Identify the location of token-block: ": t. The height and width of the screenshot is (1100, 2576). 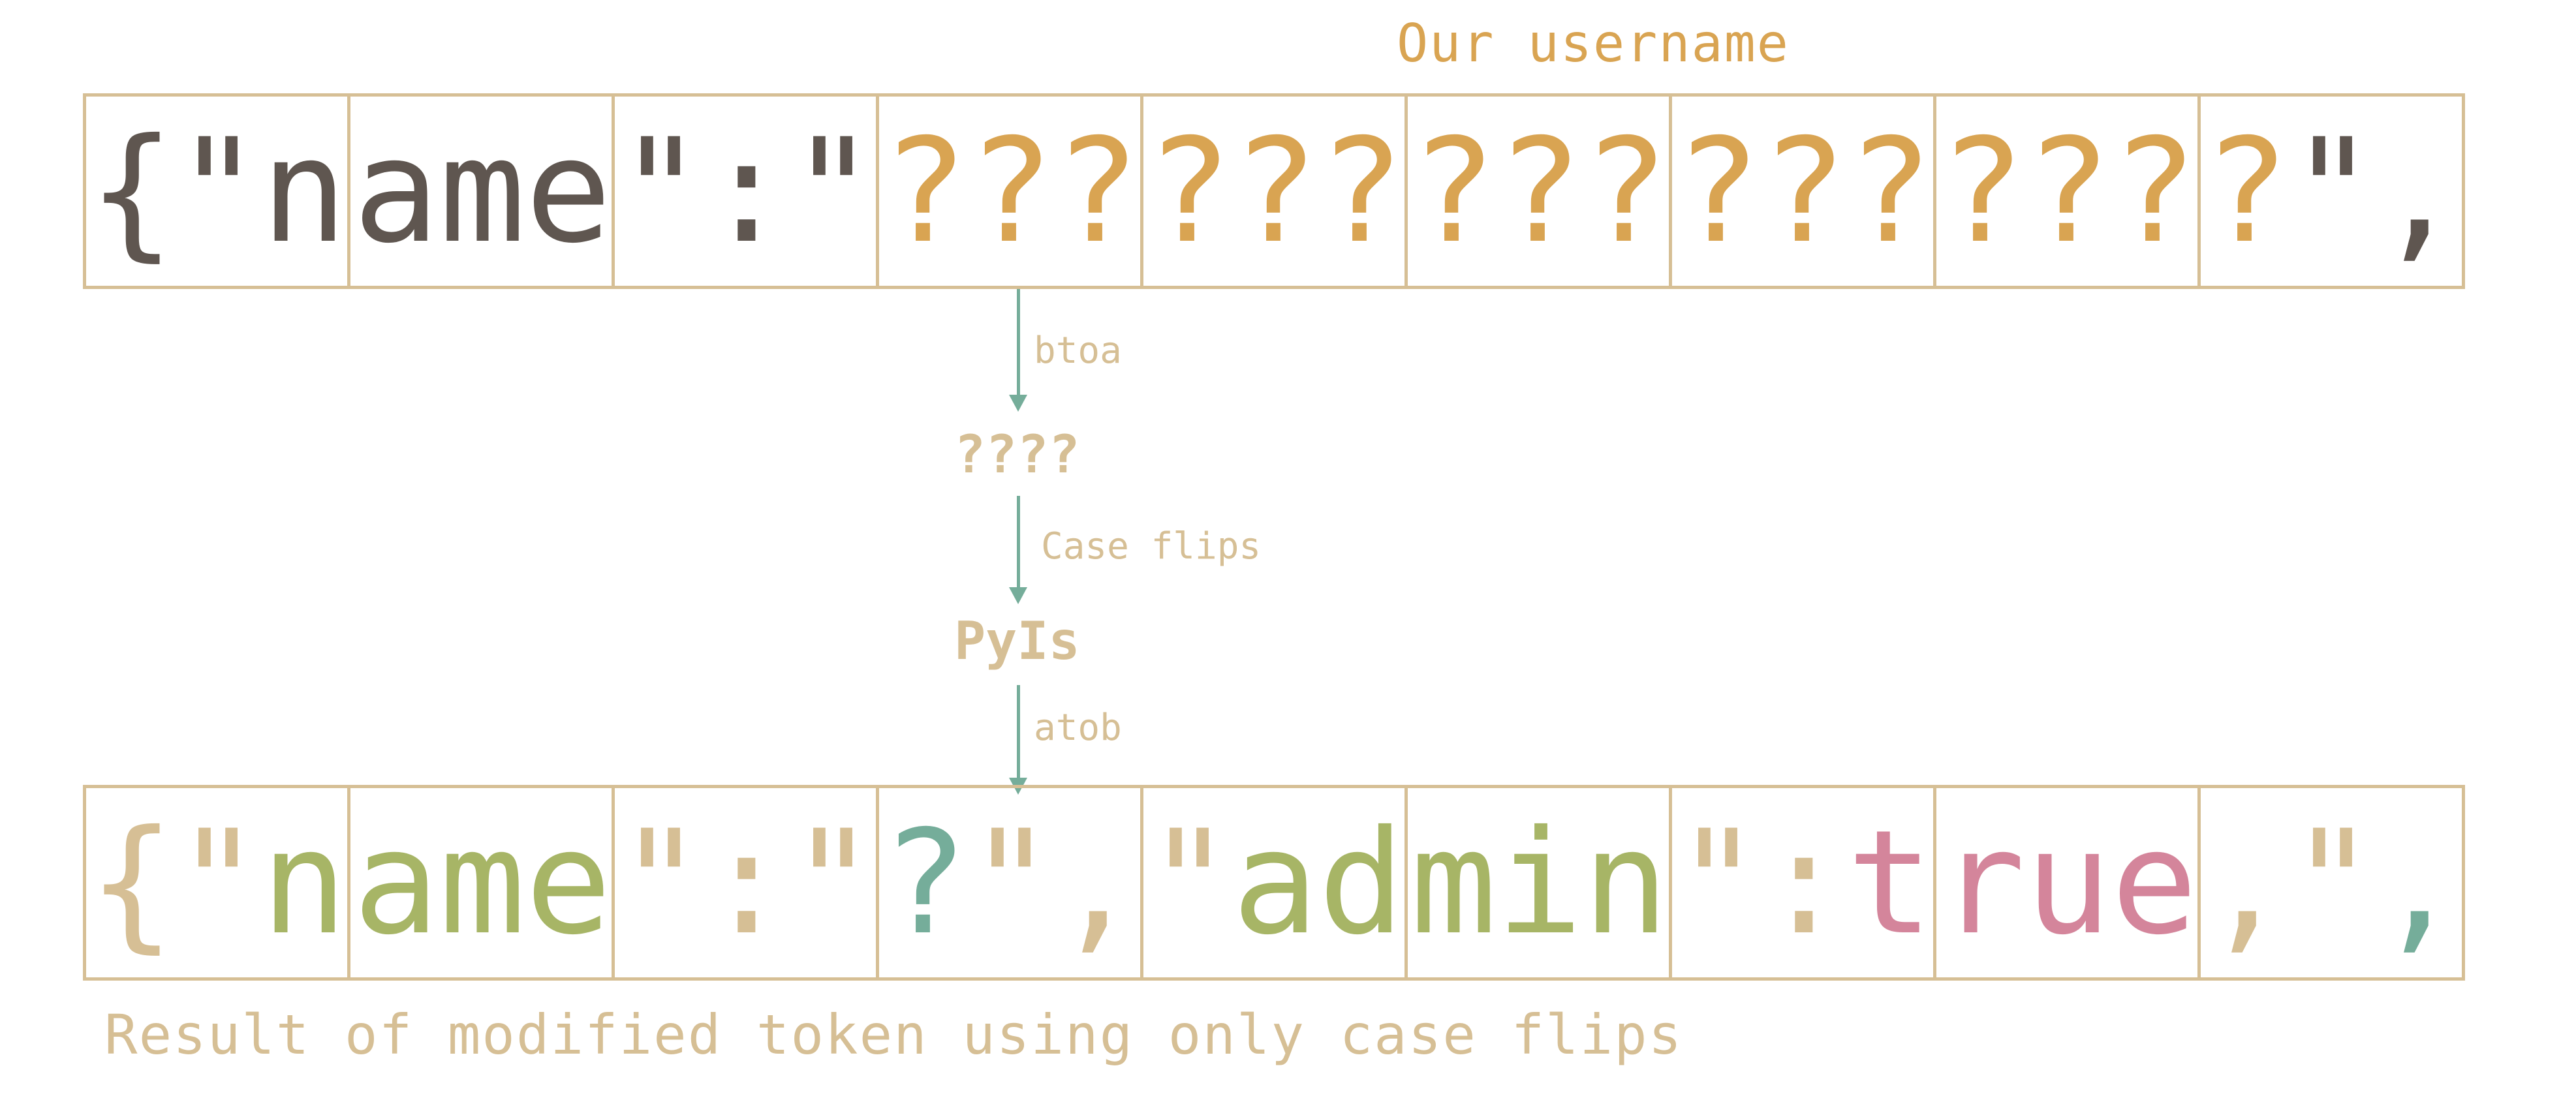
(1802, 883).